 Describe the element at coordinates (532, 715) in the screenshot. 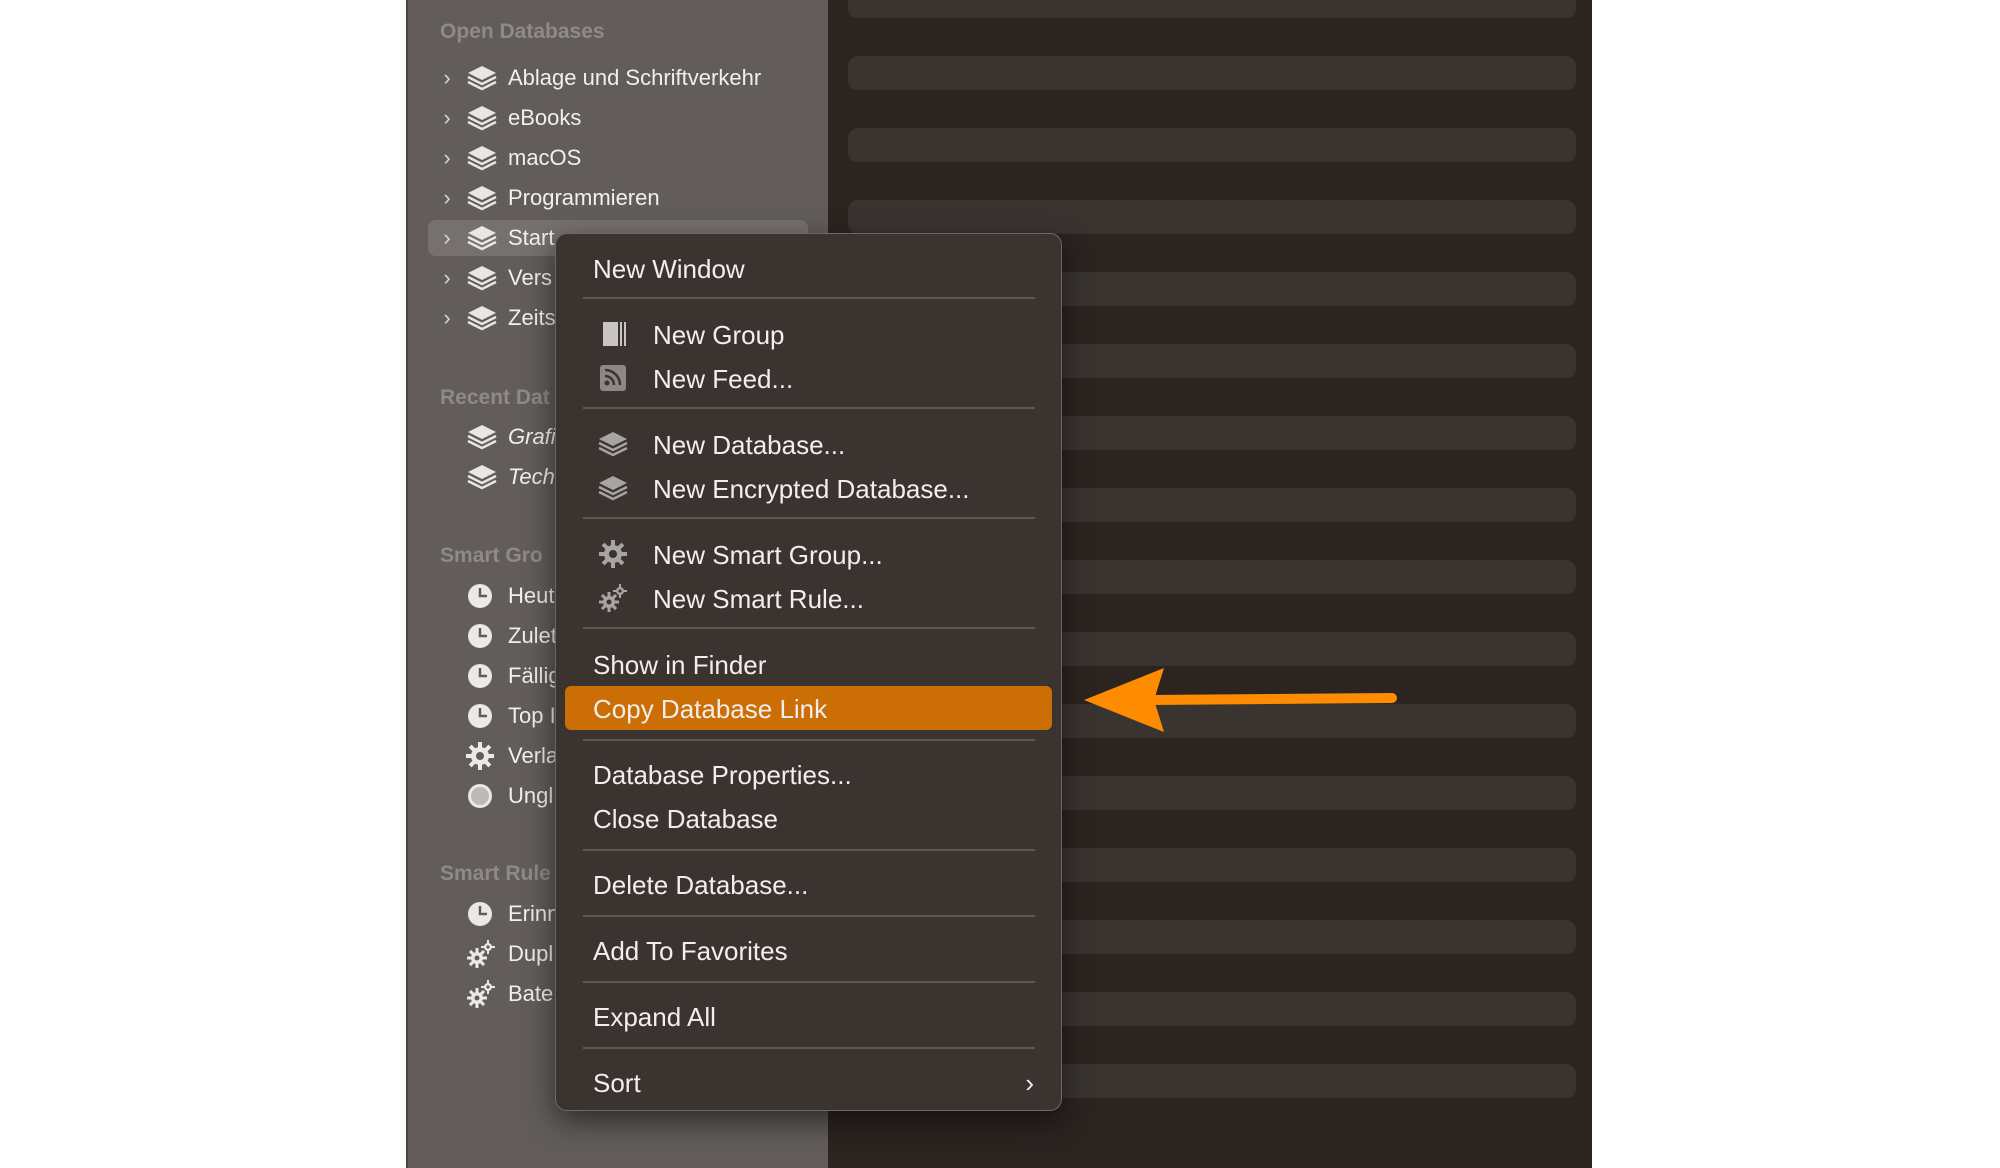

I see `sidebar-item-label: Top I` at that location.